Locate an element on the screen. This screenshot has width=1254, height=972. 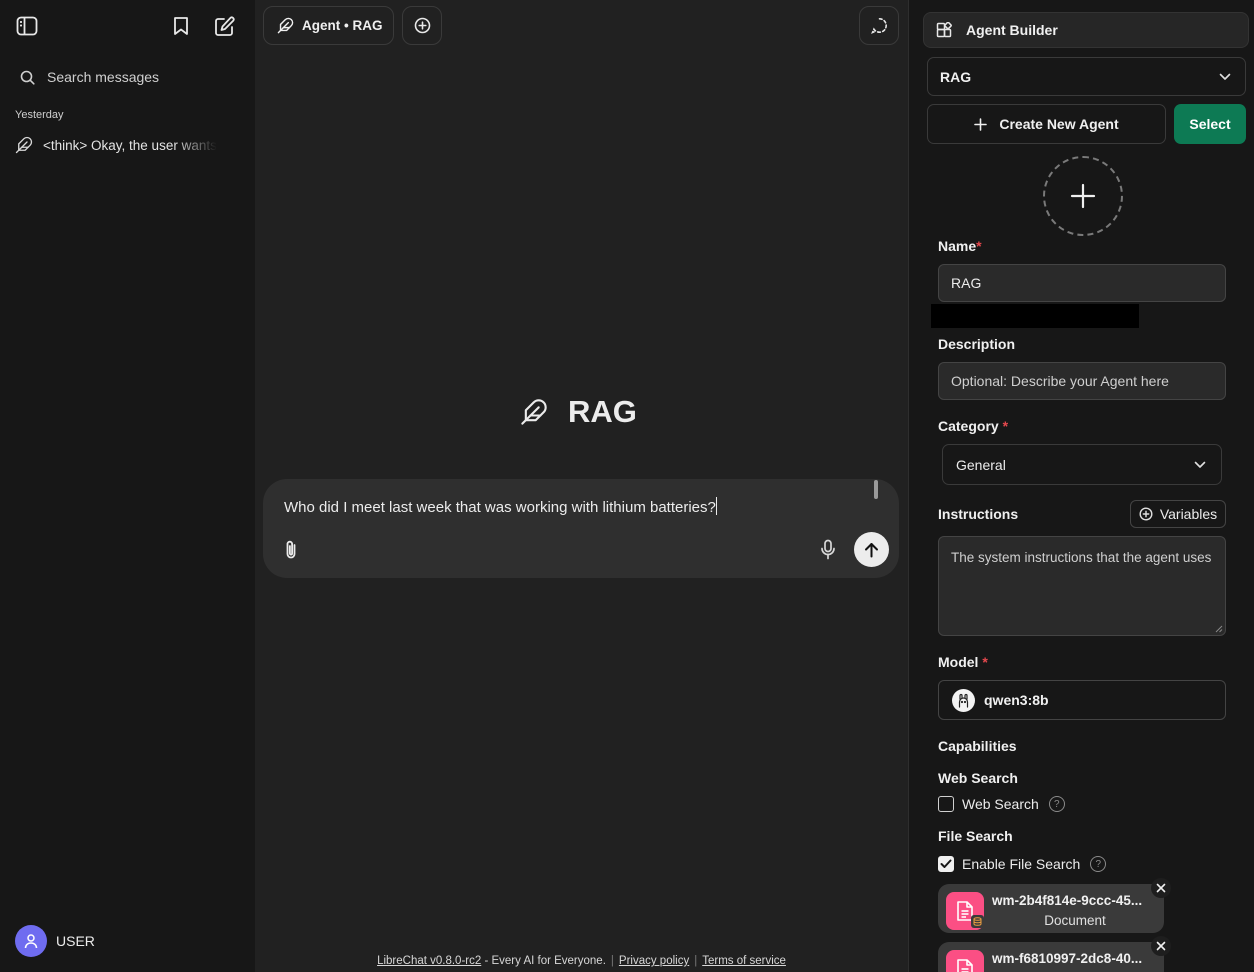
arrow-up-icon is located at coordinates (871, 550).